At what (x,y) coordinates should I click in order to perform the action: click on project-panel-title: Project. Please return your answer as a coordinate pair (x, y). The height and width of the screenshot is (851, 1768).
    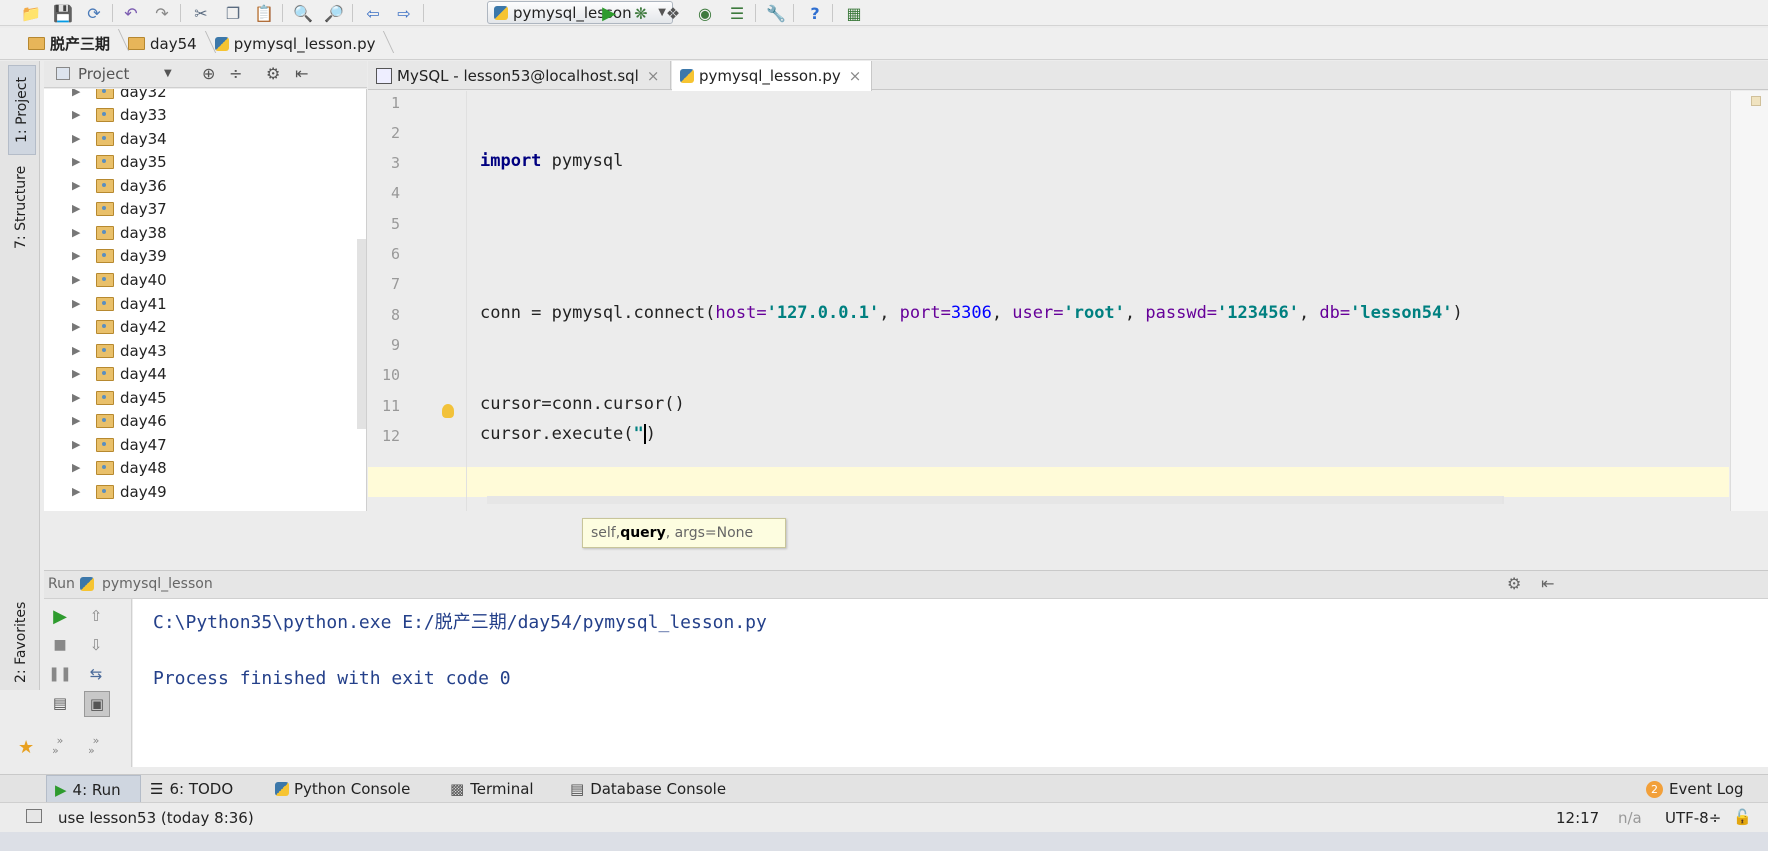
    Looking at the image, I should click on (103, 74).